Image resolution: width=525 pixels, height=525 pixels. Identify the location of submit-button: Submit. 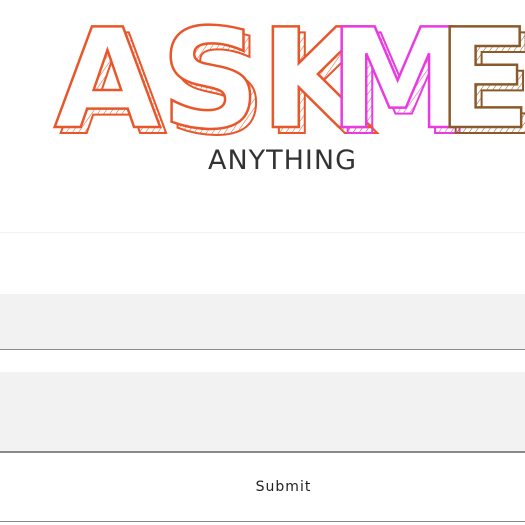
(262, 487).